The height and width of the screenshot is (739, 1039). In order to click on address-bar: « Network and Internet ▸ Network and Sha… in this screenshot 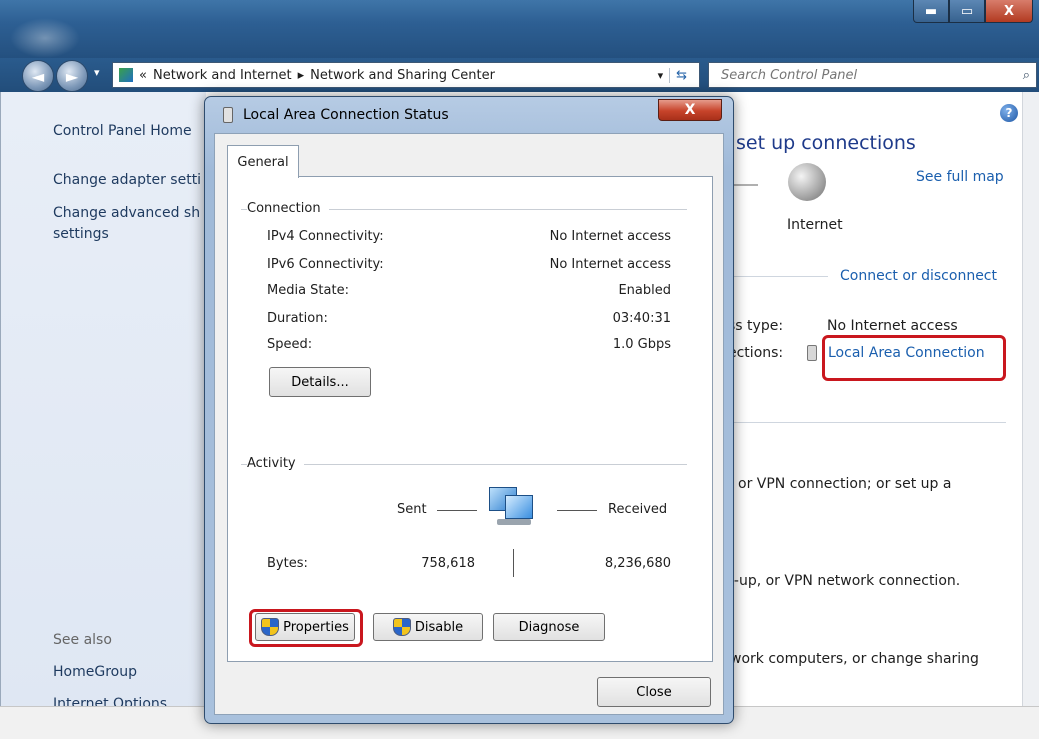, I will do `click(406, 75)`.